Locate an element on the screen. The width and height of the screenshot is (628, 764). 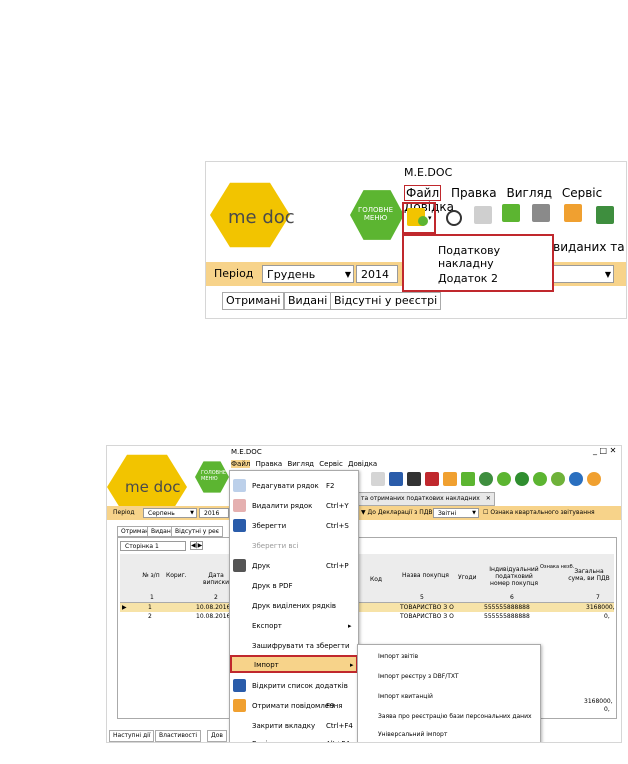
copy-icon is located at coordinates (541, 213).